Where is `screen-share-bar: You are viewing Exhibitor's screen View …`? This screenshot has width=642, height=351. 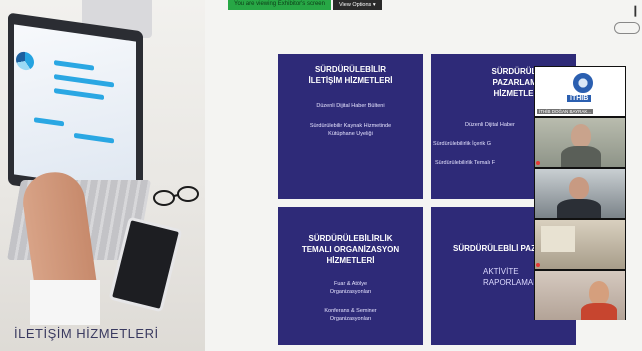
screen-share-bar: You are viewing Exhibitor's screen View … is located at coordinates (305, 5).